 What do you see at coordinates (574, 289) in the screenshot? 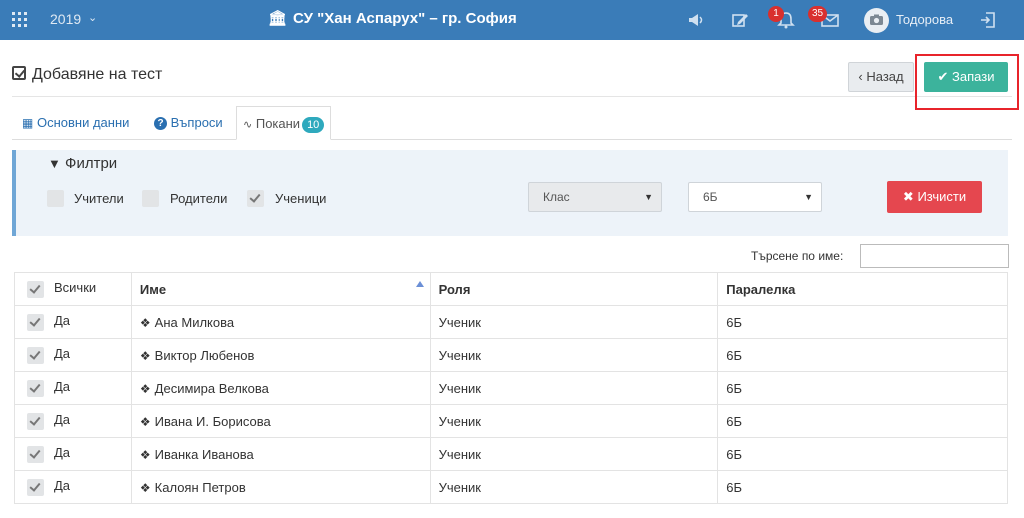
I see `column-header-role: Роля` at bounding box center [574, 289].